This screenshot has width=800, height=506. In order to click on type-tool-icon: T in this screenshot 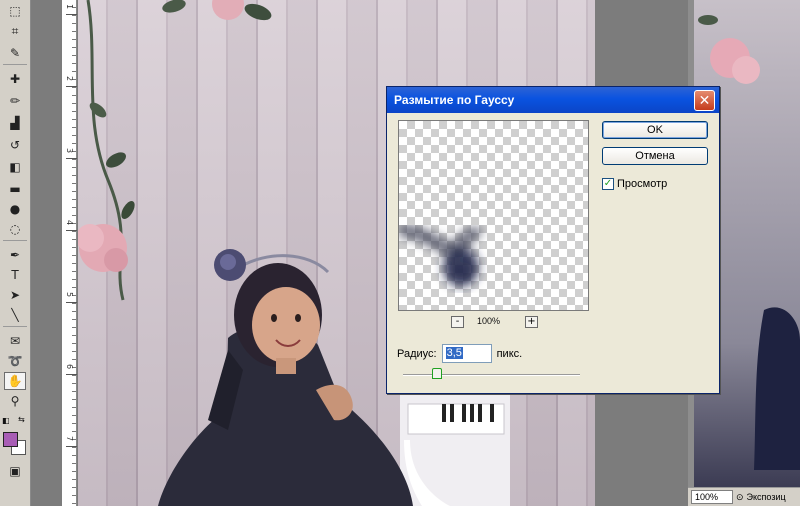, I will do `click(15, 275)`.